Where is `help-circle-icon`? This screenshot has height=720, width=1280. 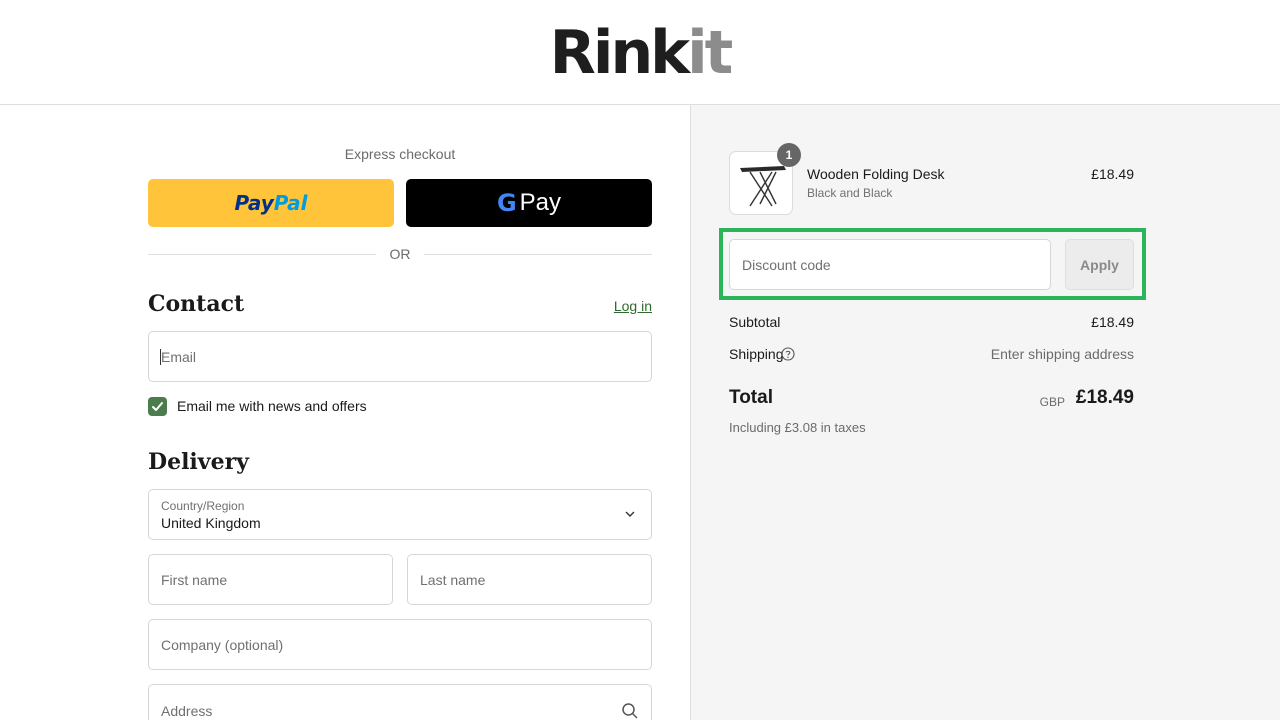
help-circle-icon is located at coordinates (788, 354).